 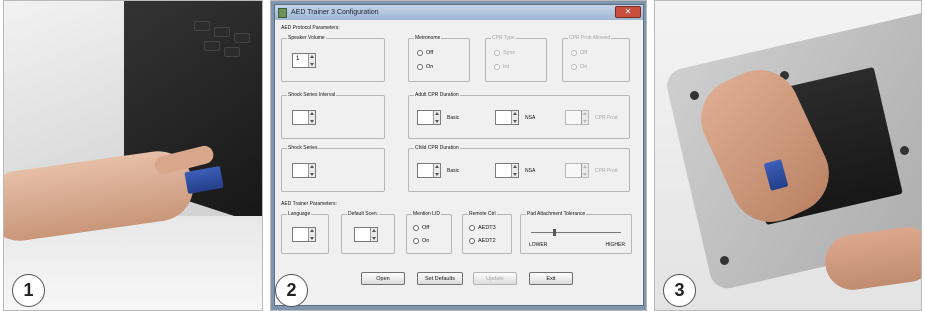 What do you see at coordinates (679, 290) in the screenshot?
I see `step-number-badge: 3` at bounding box center [679, 290].